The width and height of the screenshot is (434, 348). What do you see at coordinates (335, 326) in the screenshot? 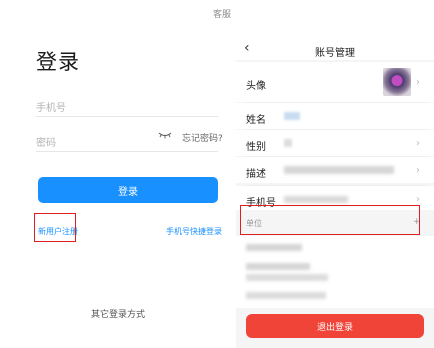
I see `logout-button: 退出登录` at bounding box center [335, 326].